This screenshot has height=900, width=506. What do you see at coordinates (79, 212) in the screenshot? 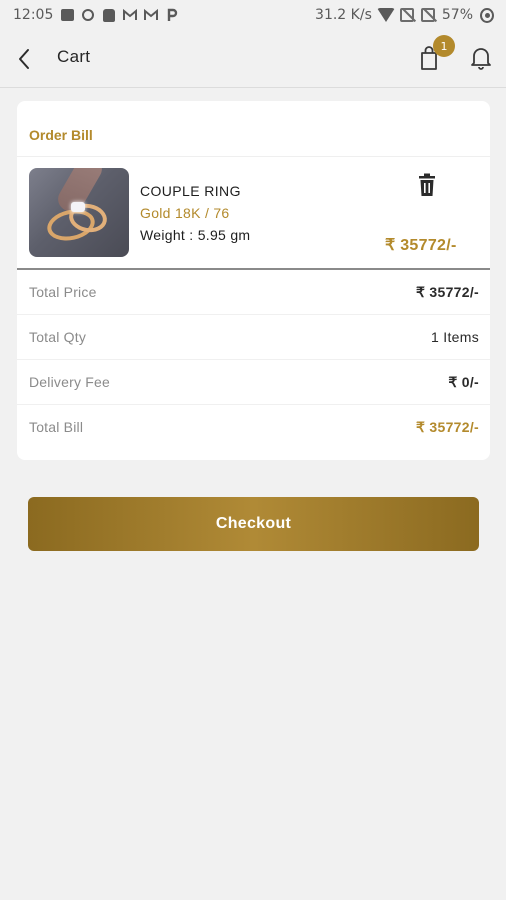
I see `product-image` at bounding box center [79, 212].